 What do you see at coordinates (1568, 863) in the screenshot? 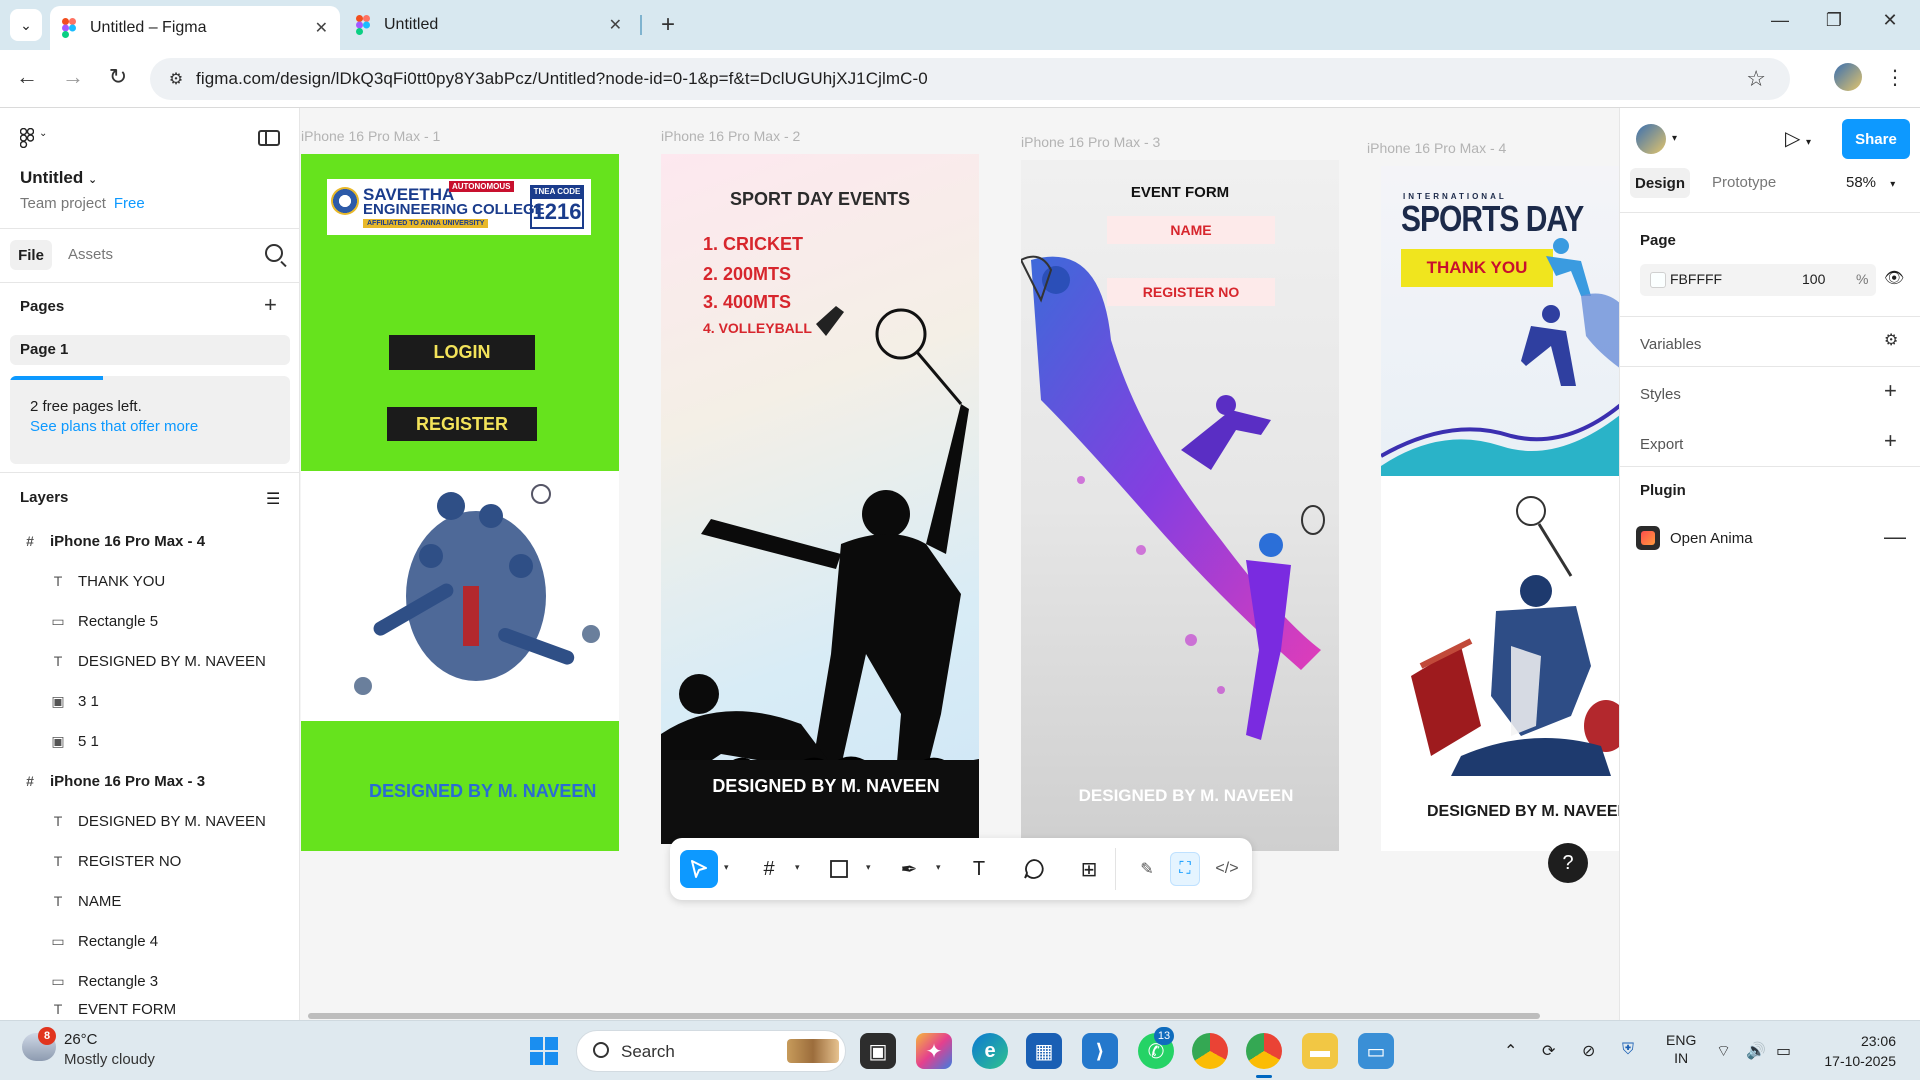
I see `help-button: ?` at bounding box center [1568, 863].